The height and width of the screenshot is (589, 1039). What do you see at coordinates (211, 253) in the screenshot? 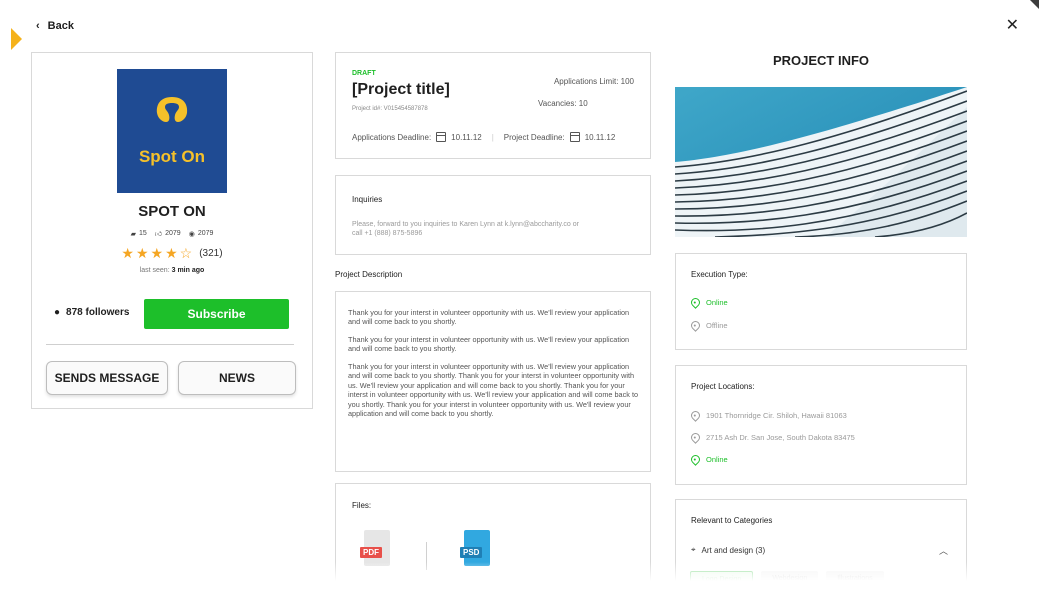
I see `rating-count: (321)` at bounding box center [211, 253].